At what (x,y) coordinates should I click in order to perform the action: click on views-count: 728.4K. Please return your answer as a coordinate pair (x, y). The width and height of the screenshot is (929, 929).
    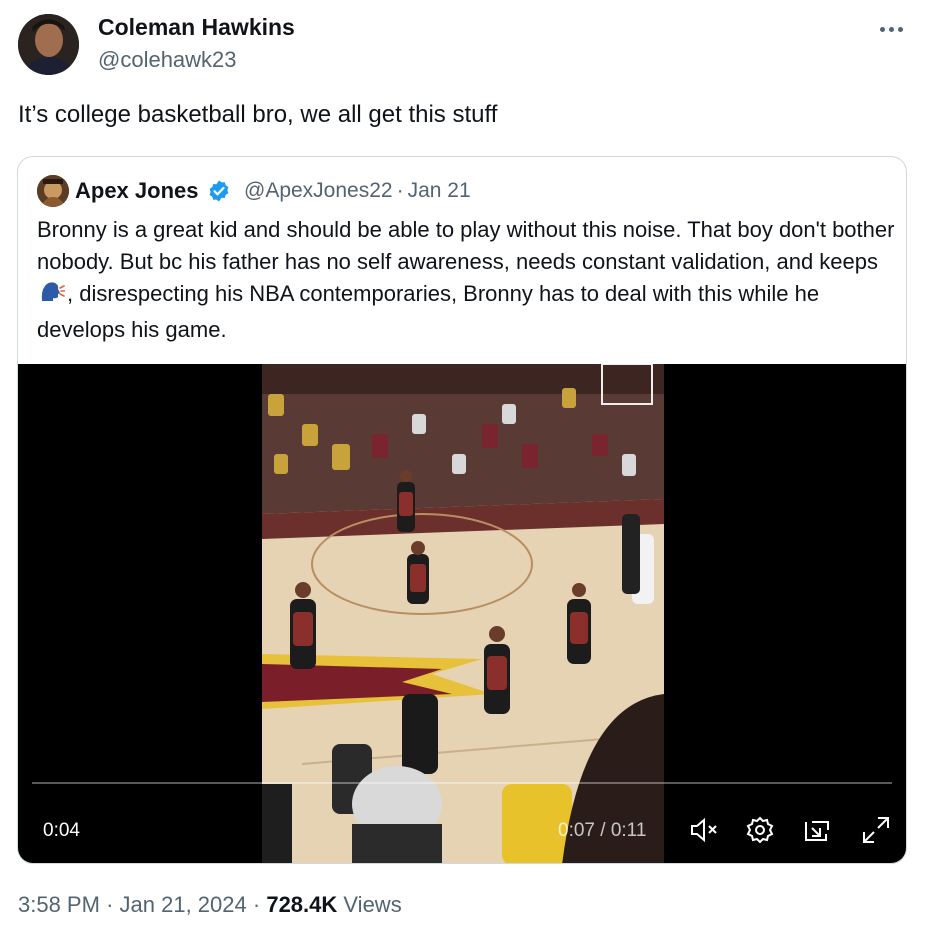
    Looking at the image, I should click on (301, 904).